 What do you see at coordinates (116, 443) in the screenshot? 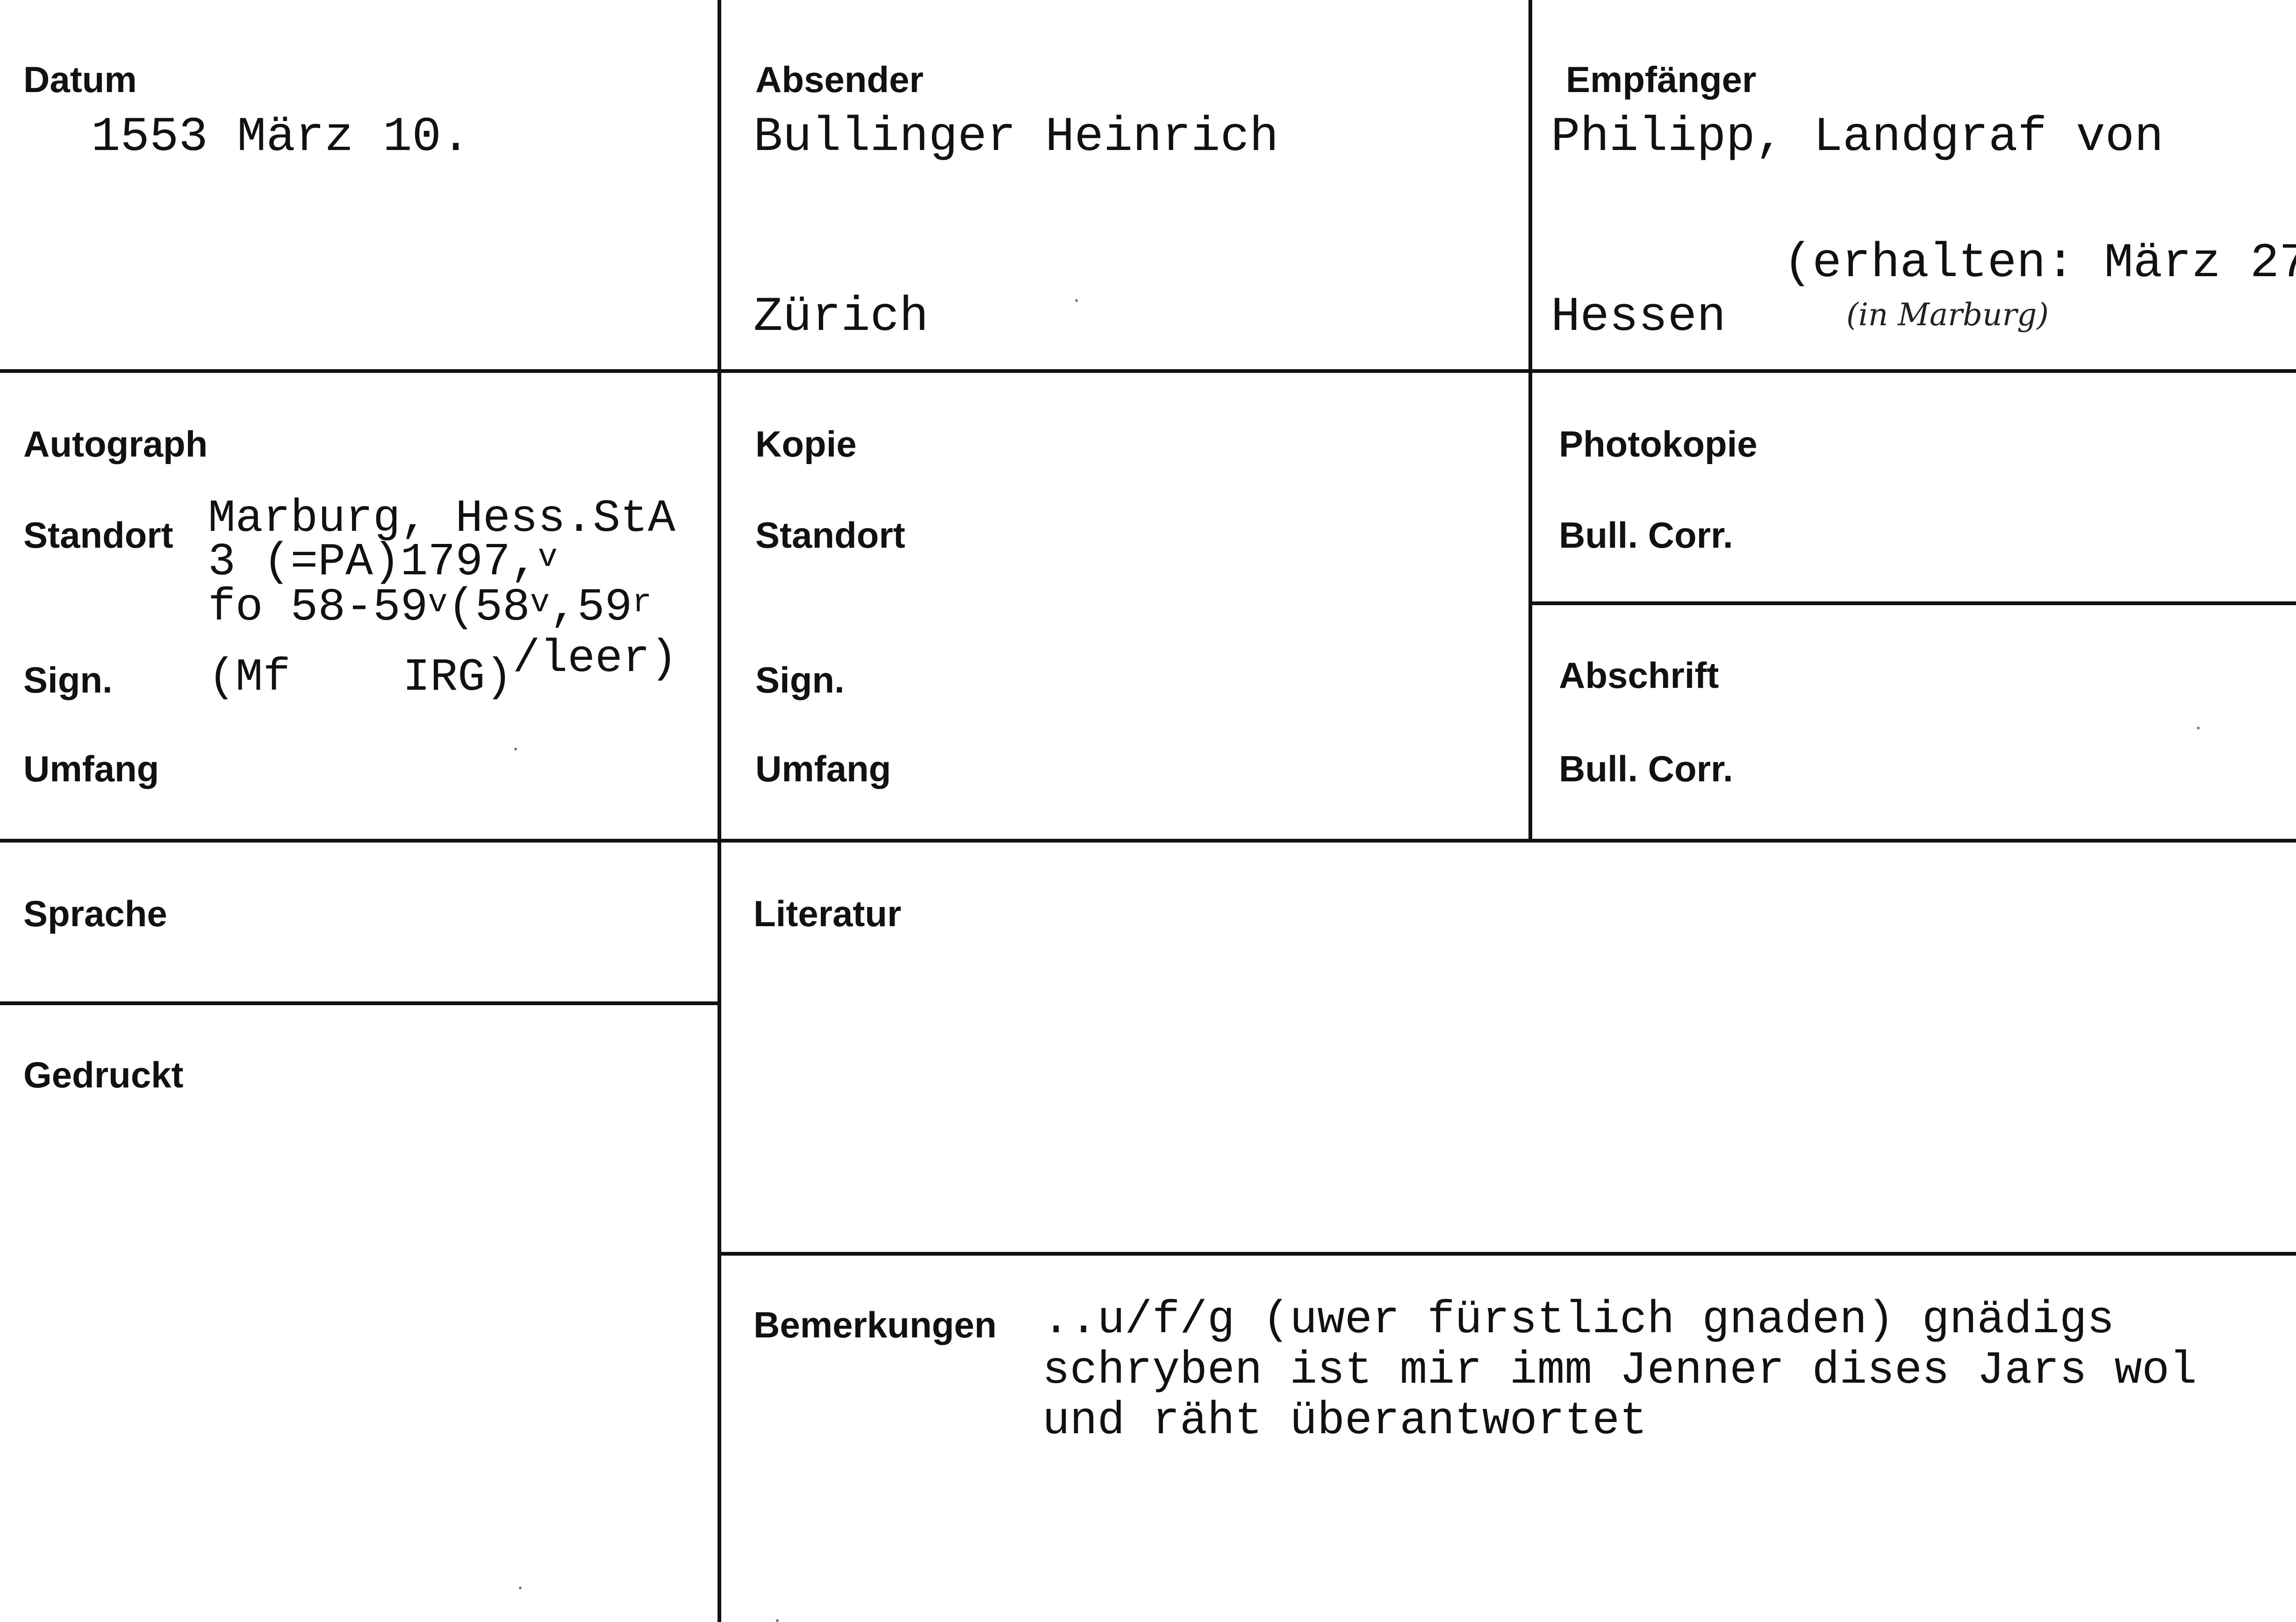
I see `autograph-label: Autograph` at bounding box center [116, 443].